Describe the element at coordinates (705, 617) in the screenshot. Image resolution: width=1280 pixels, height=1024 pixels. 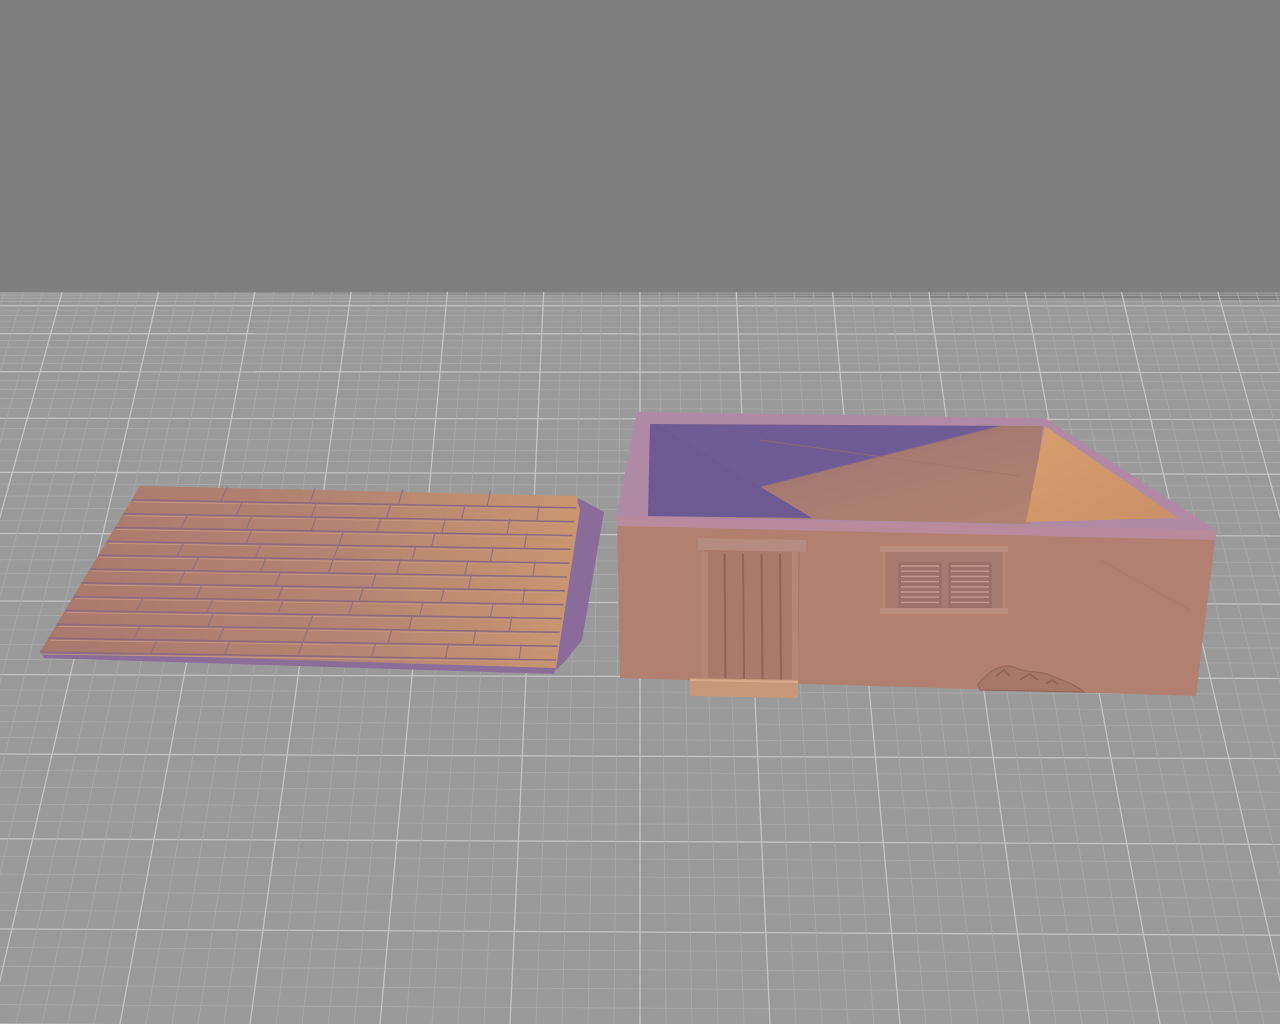
I see `door-side-post-left` at that location.